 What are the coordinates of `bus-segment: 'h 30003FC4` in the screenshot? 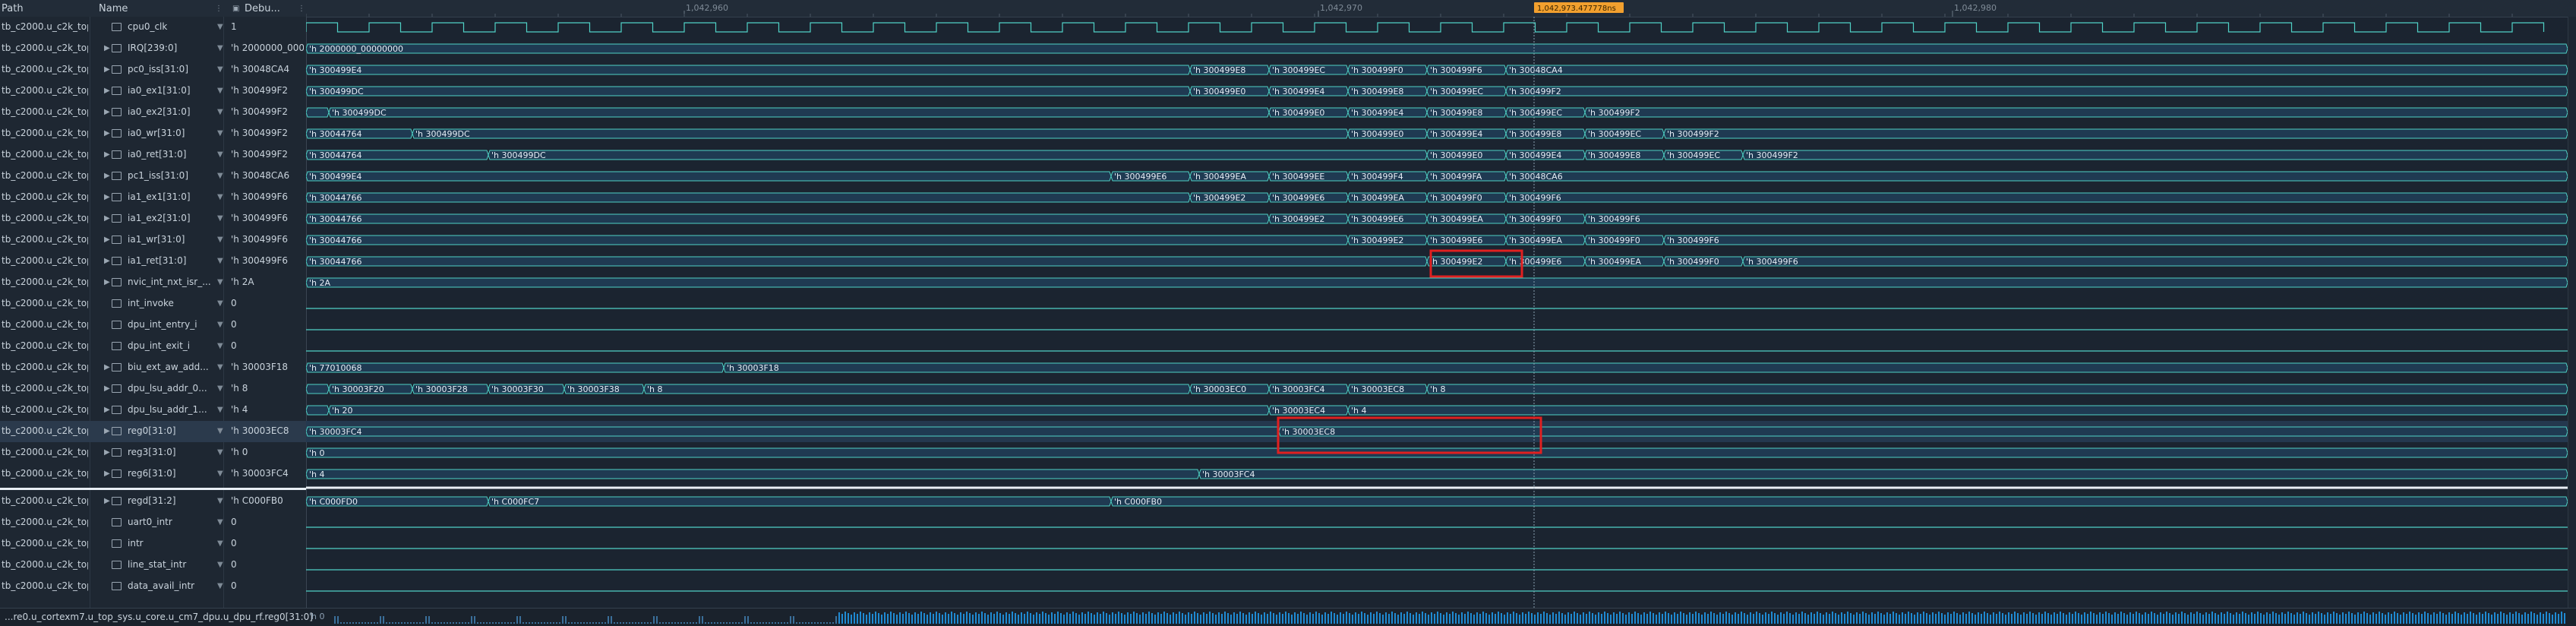 It's located at (1883, 474).